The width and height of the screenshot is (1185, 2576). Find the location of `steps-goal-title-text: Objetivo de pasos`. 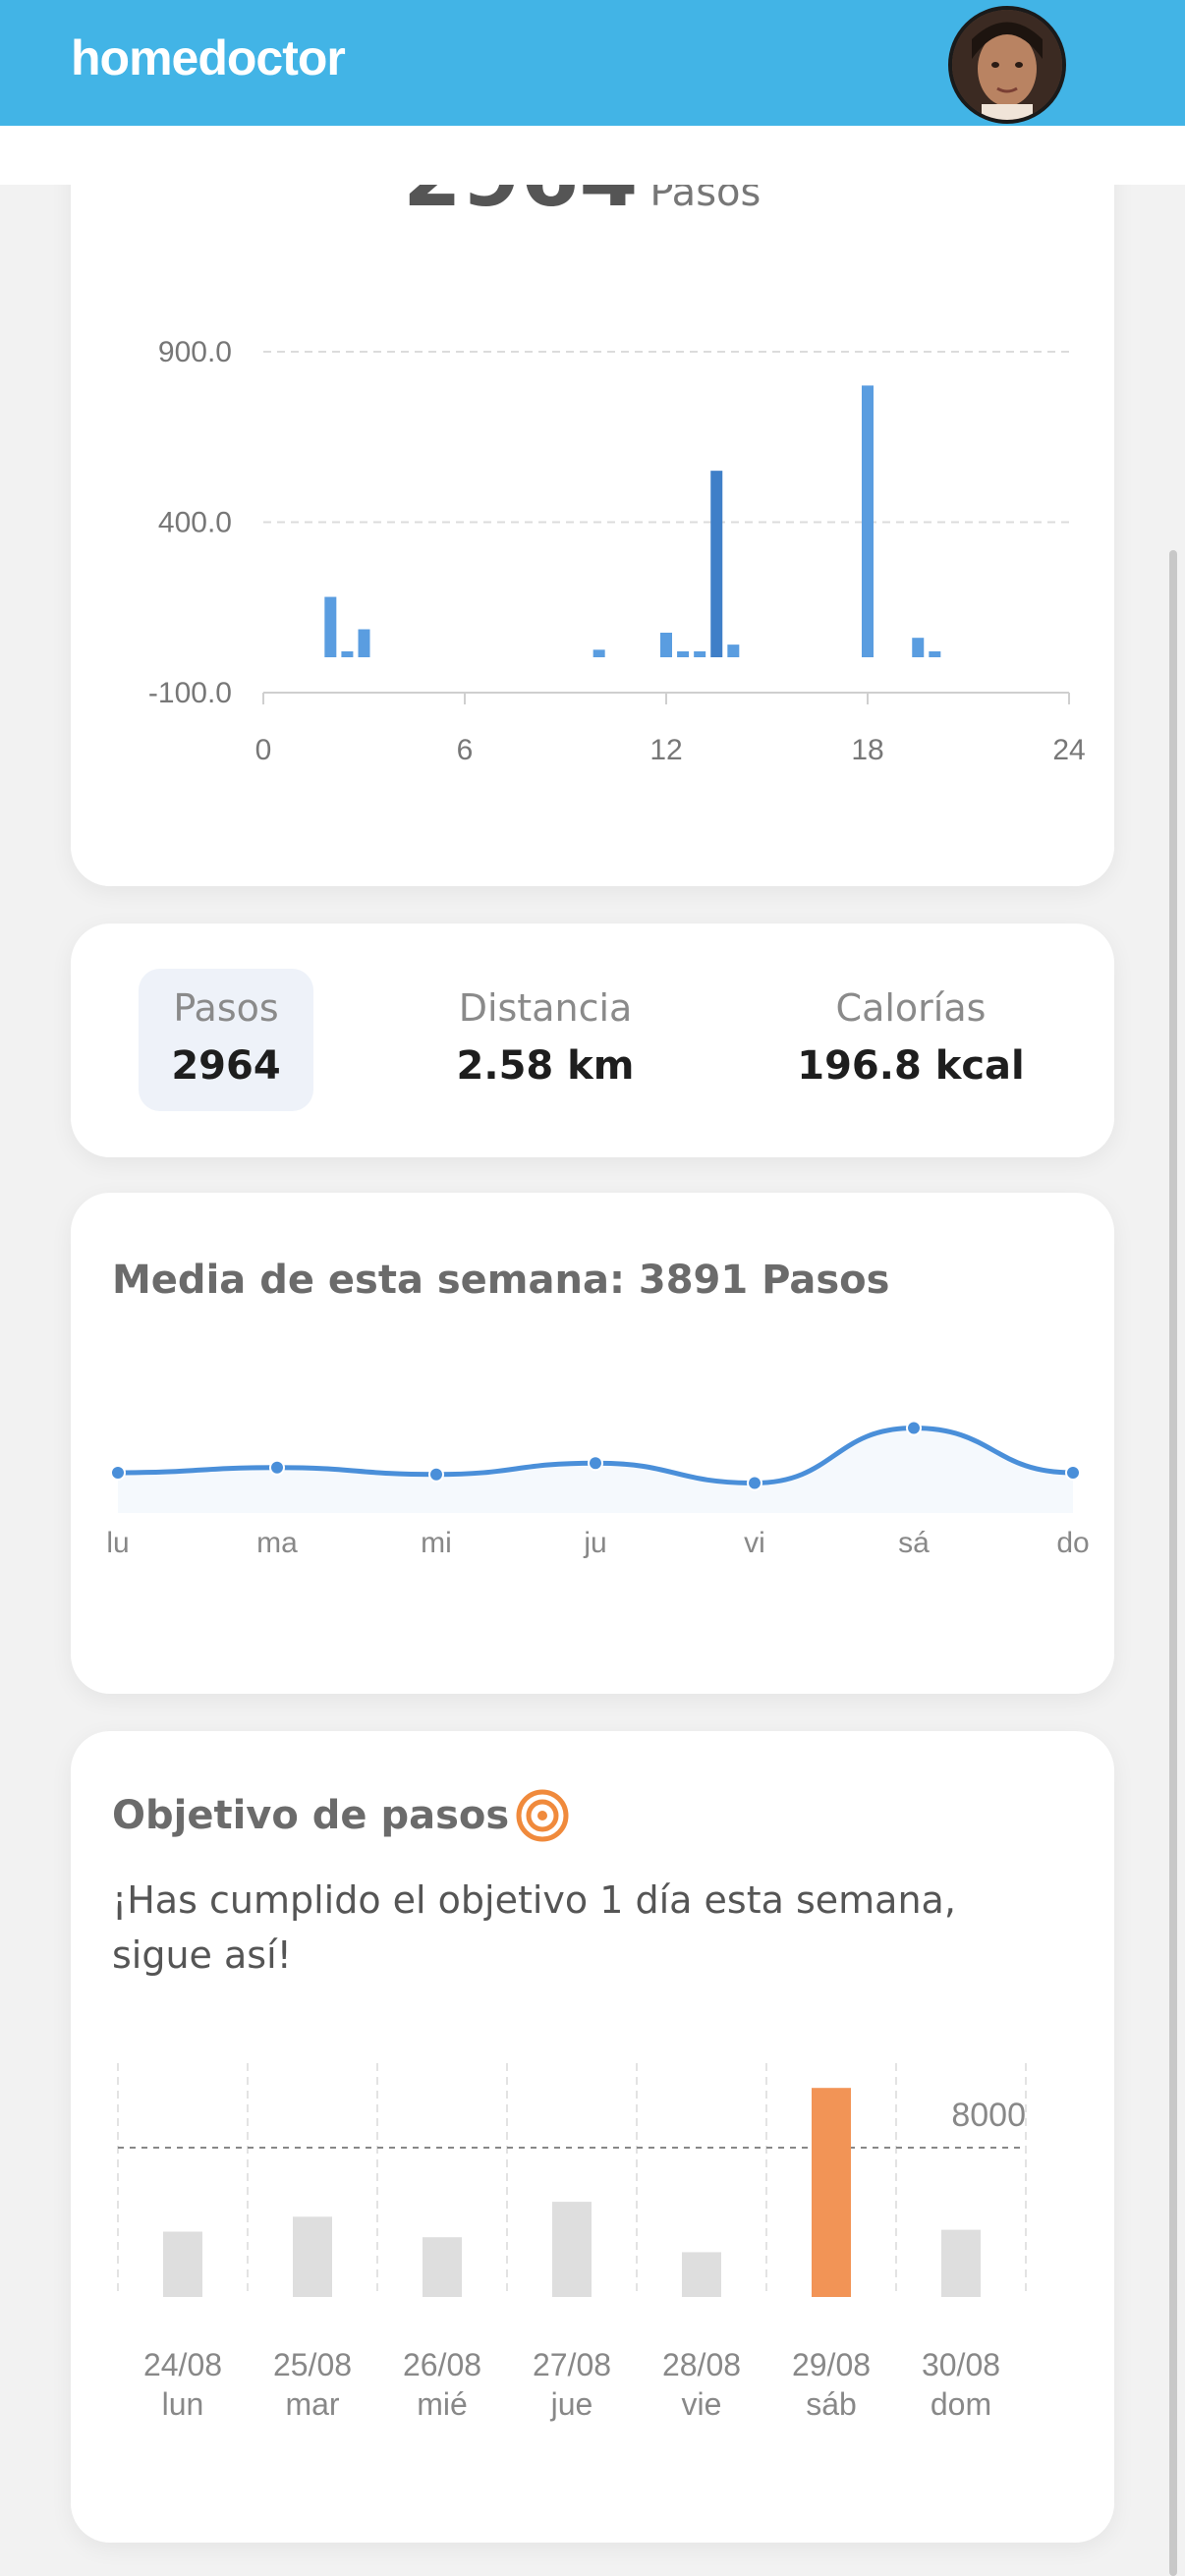

steps-goal-title-text: Objetivo de pasos is located at coordinates (311, 1815).